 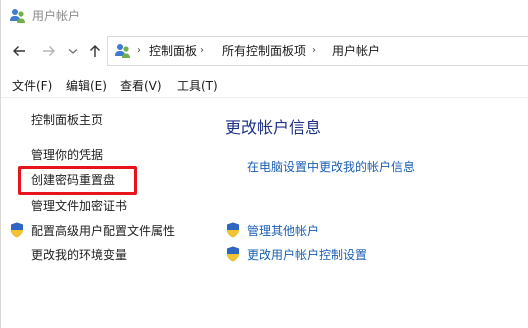 I want to click on sidebar-item-advanced-profile: 配置高级用户配置文件属性, so click(x=103, y=231).